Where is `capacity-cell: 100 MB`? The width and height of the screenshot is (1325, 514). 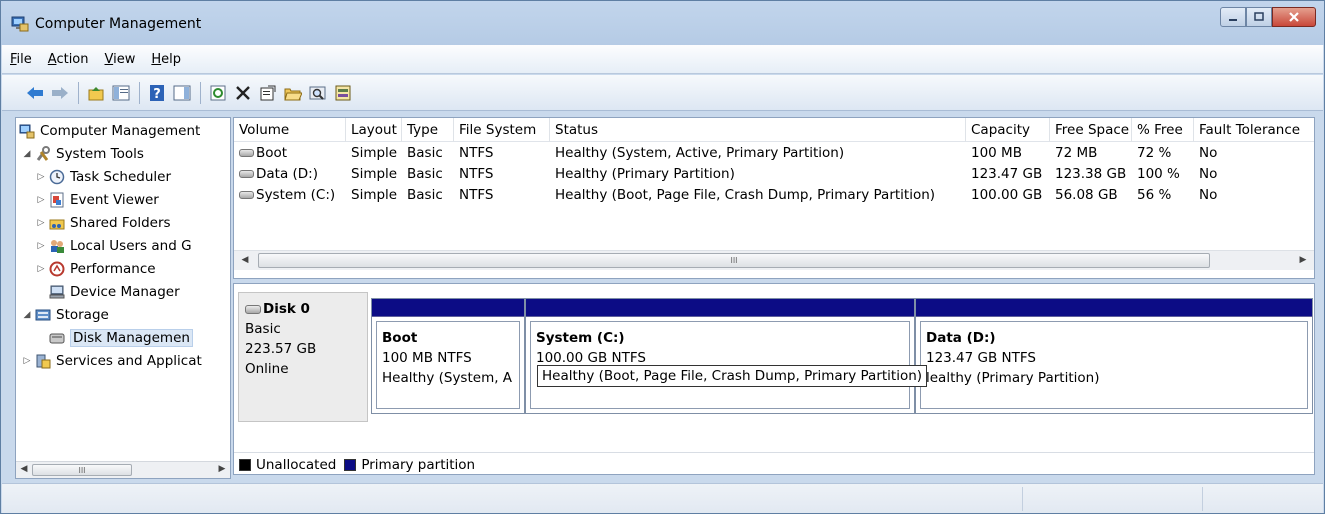 capacity-cell: 100 MB is located at coordinates (996, 153).